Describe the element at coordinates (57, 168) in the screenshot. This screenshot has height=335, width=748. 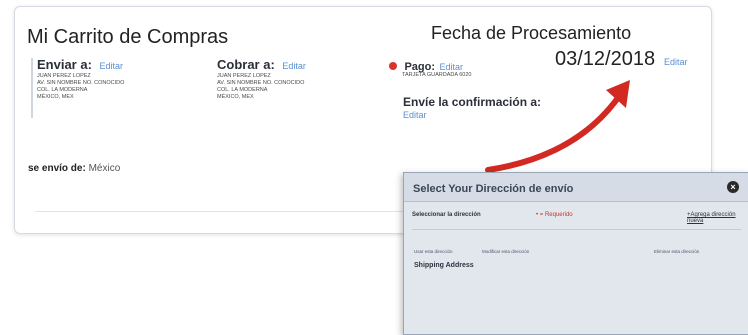
I see `shipped-from-label: se envío de:` at that location.